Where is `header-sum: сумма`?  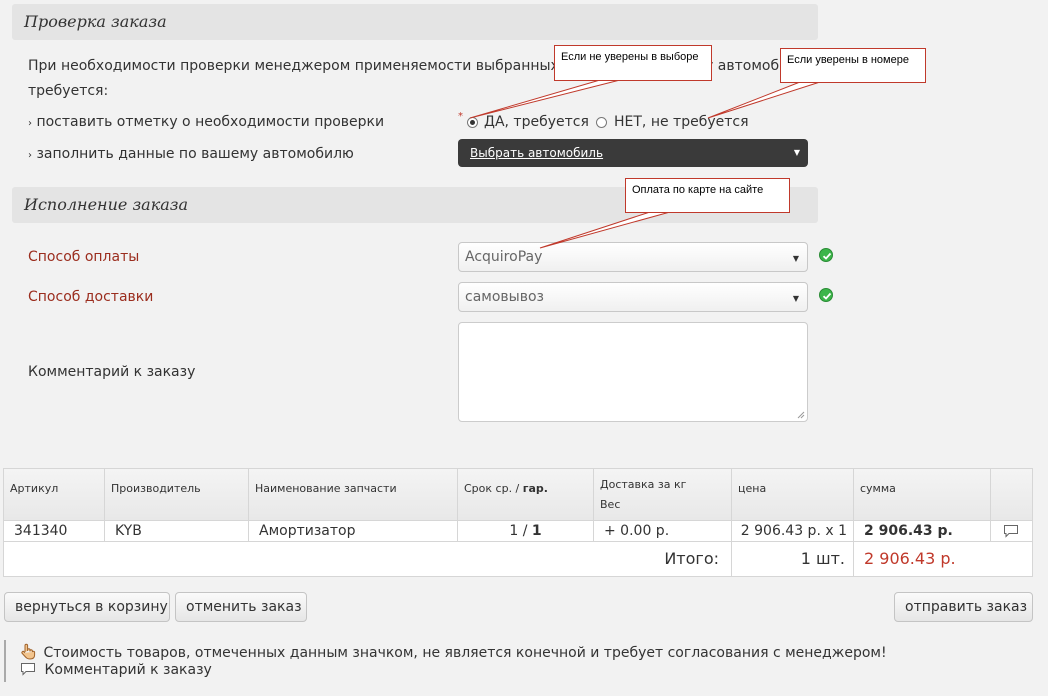 header-sum: сумма is located at coordinates (922, 495).